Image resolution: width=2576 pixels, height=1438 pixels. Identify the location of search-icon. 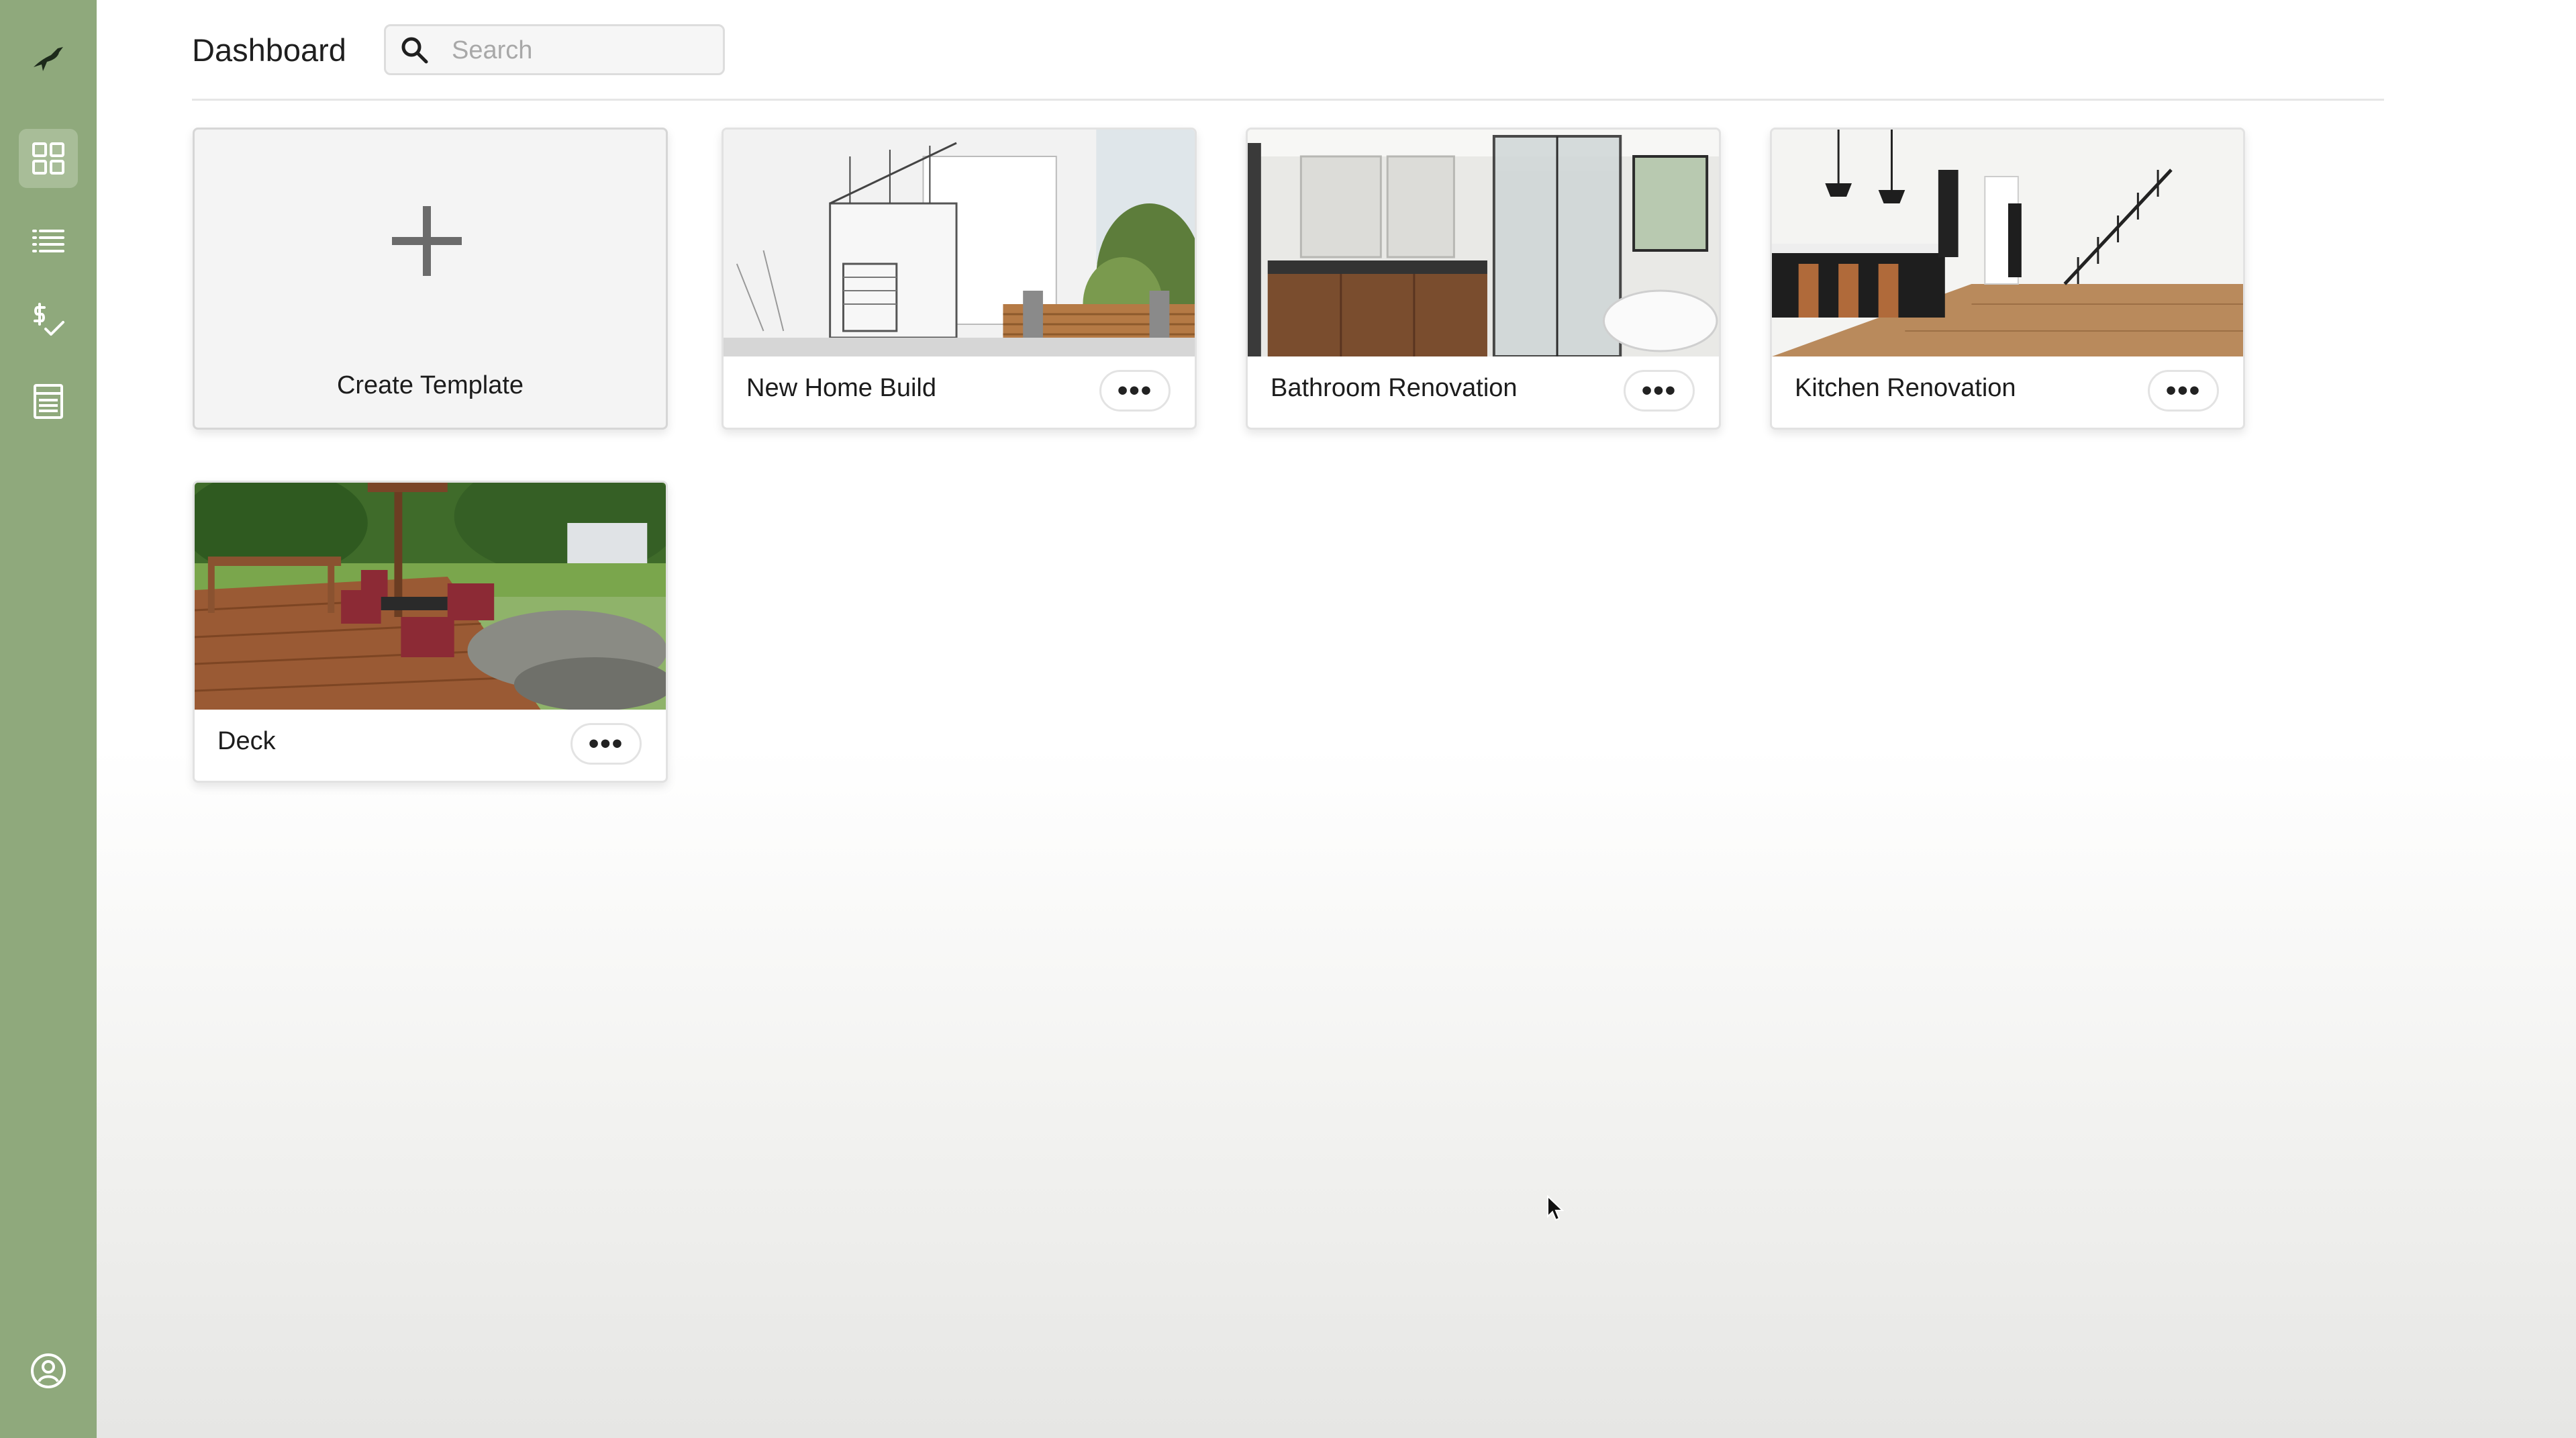
(414, 50).